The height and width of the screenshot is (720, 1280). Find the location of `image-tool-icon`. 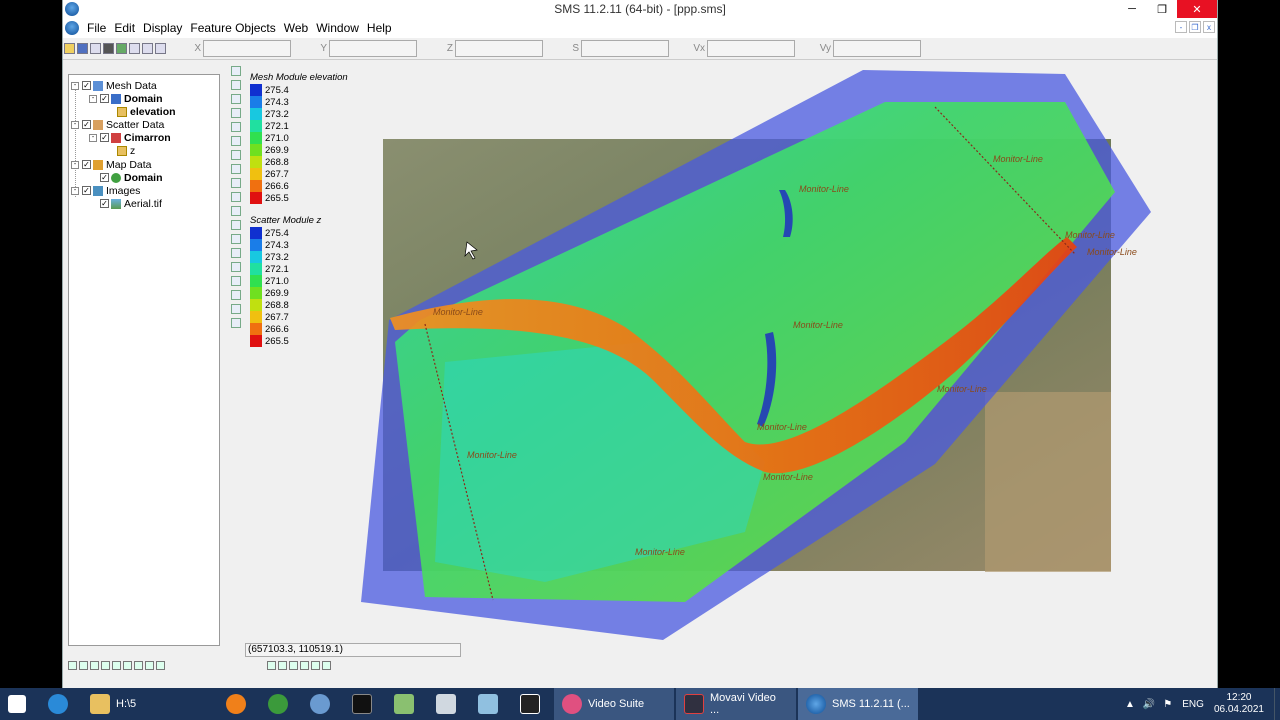

image-tool-icon is located at coordinates (236, 225).